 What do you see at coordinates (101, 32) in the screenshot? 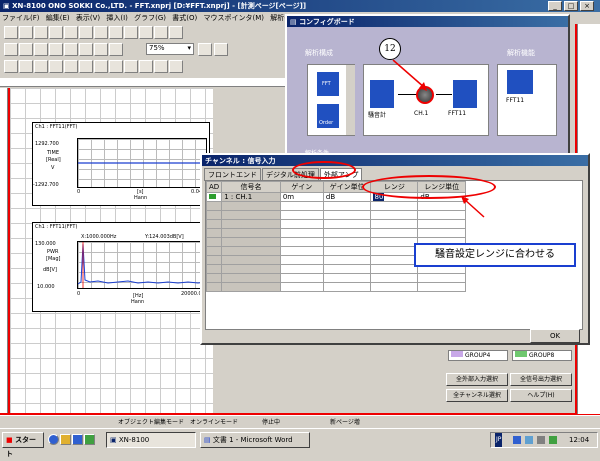
I see `paste-icon` at bounding box center [101, 32].